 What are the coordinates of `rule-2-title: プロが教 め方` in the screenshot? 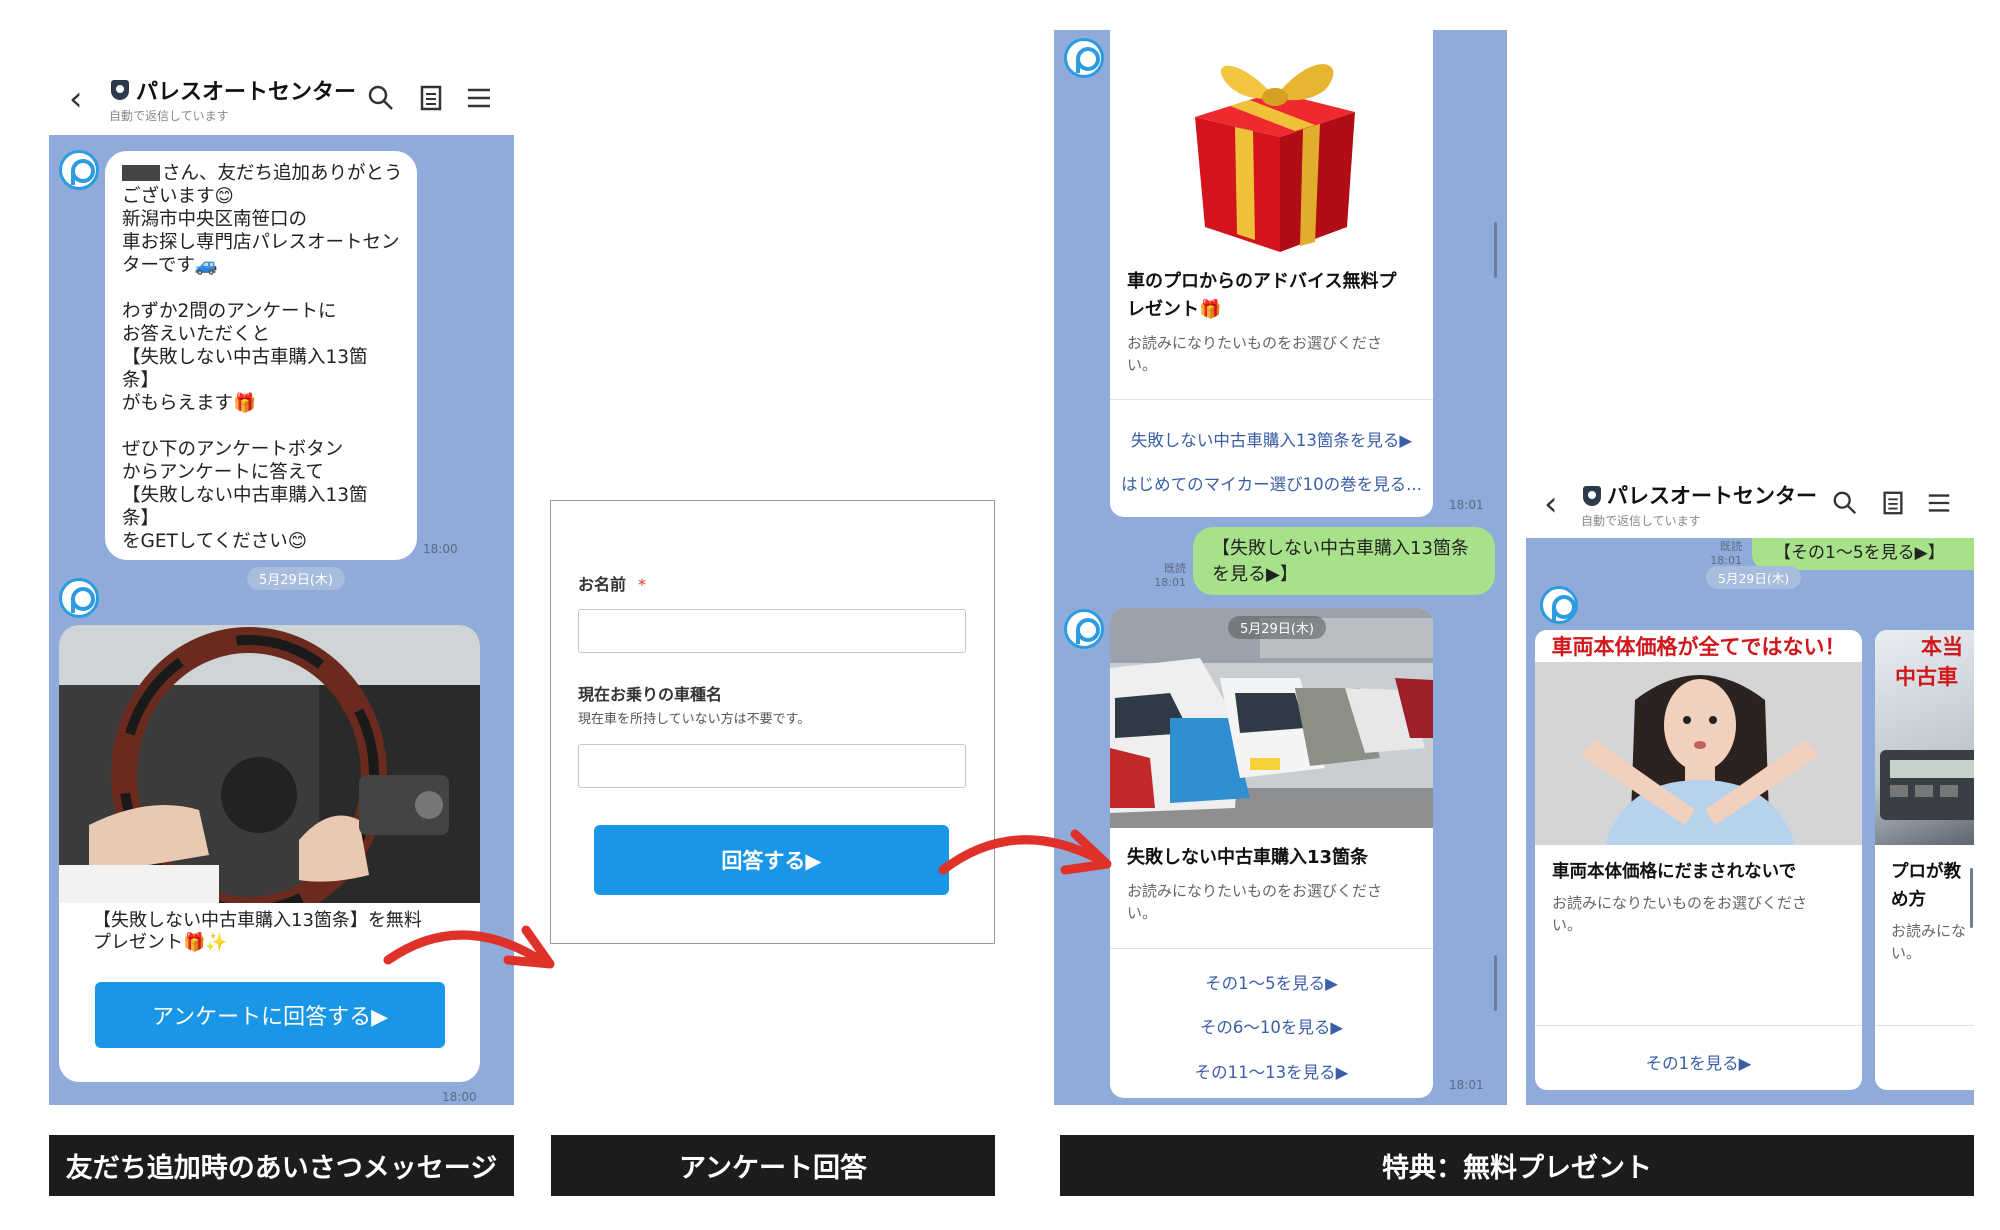 It's located at (1926, 886).